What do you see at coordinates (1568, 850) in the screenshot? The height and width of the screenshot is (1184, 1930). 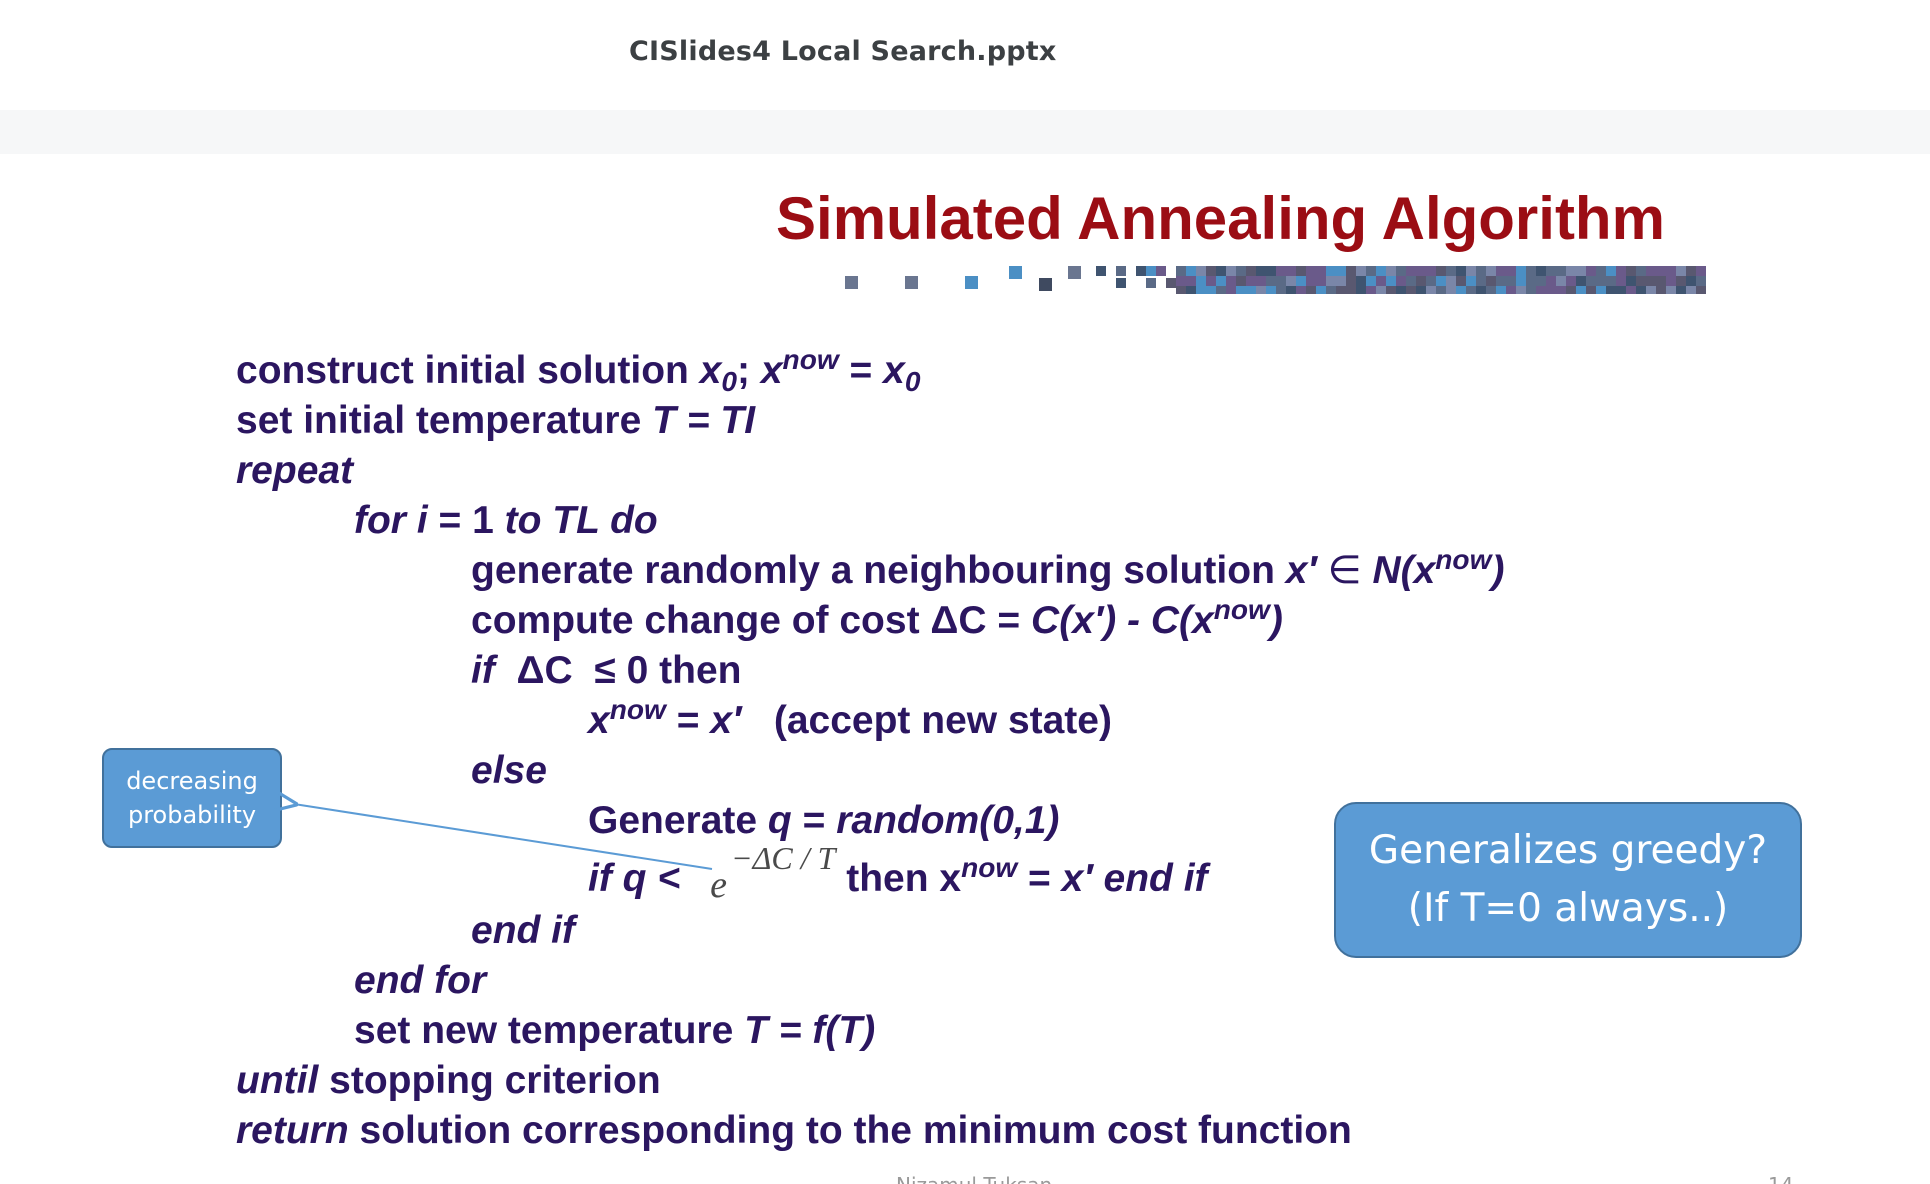 I see `callout-big-line1: Generalizes greedy?` at bounding box center [1568, 850].